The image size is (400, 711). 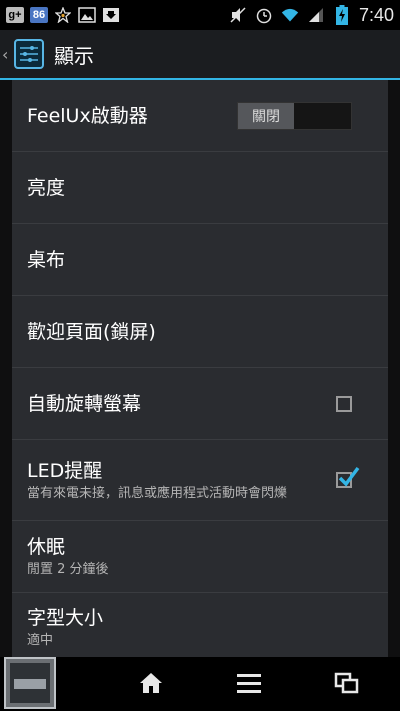 I want to click on setting-font-size-label: 字型大小, so click(x=65, y=618).